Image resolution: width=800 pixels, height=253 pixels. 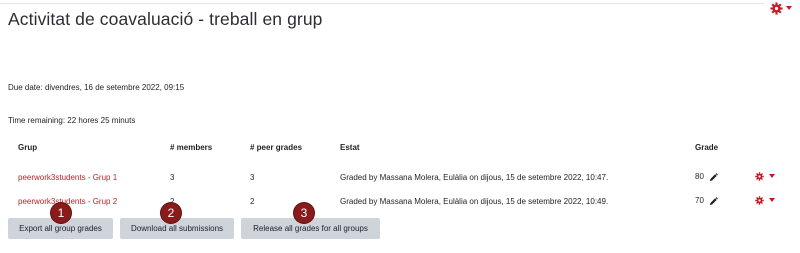 What do you see at coordinates (350, 147) in the screenshot?
I see `column-header-status: Estat` at bounding box center [350, 147].